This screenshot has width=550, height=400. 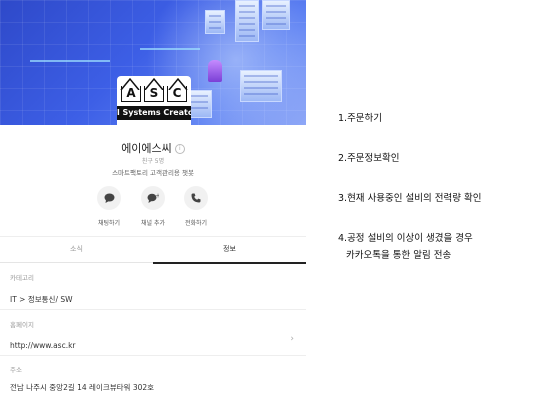 What do you see at coordinates (405, 238) in the screenshot?
I see `step-alert: 4.공정 설비의 이상이 생겼을 경우` at bounding box center [405, 238].